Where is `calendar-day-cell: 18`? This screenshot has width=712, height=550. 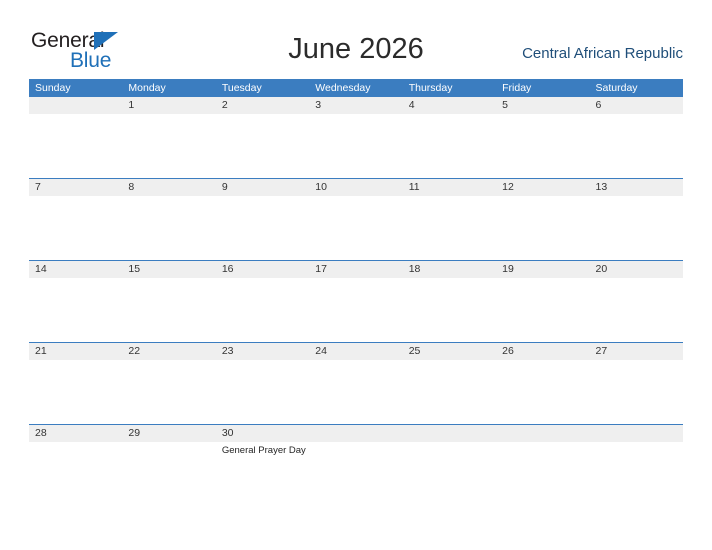
calendar-day-cell: 18 is located at coordinates (449, 301).